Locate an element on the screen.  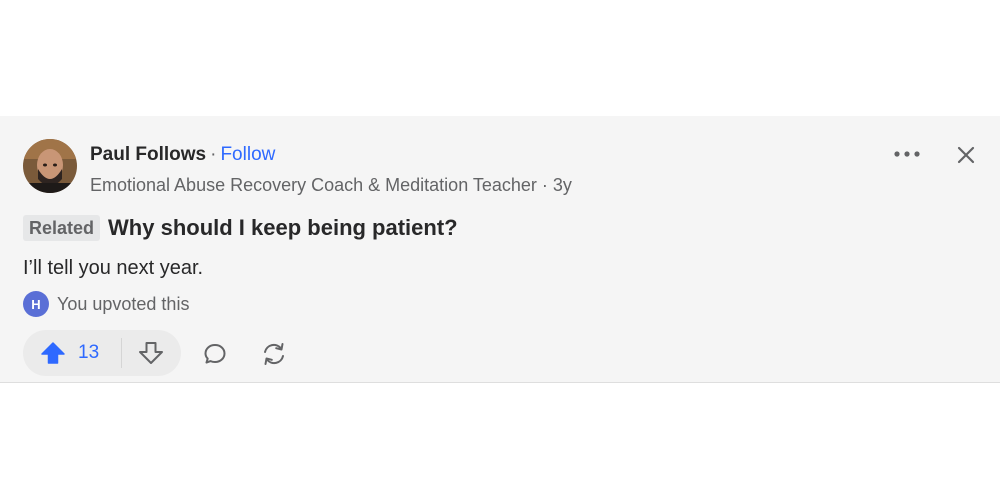
vote-pill: 13 is located at coordinates (102, 353).